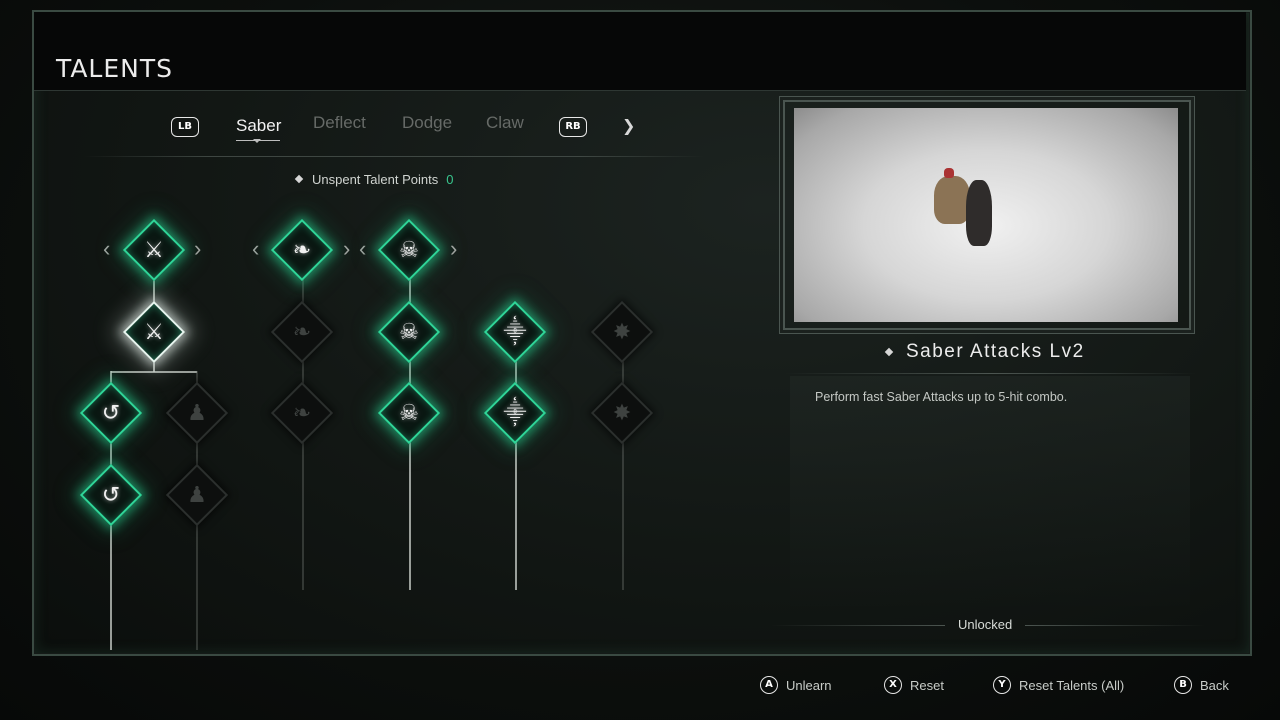 This screenshot has height=720, width=1280. I want to click on talent-node-saber-attacks-lv2: ⚔, so click(154, 332).